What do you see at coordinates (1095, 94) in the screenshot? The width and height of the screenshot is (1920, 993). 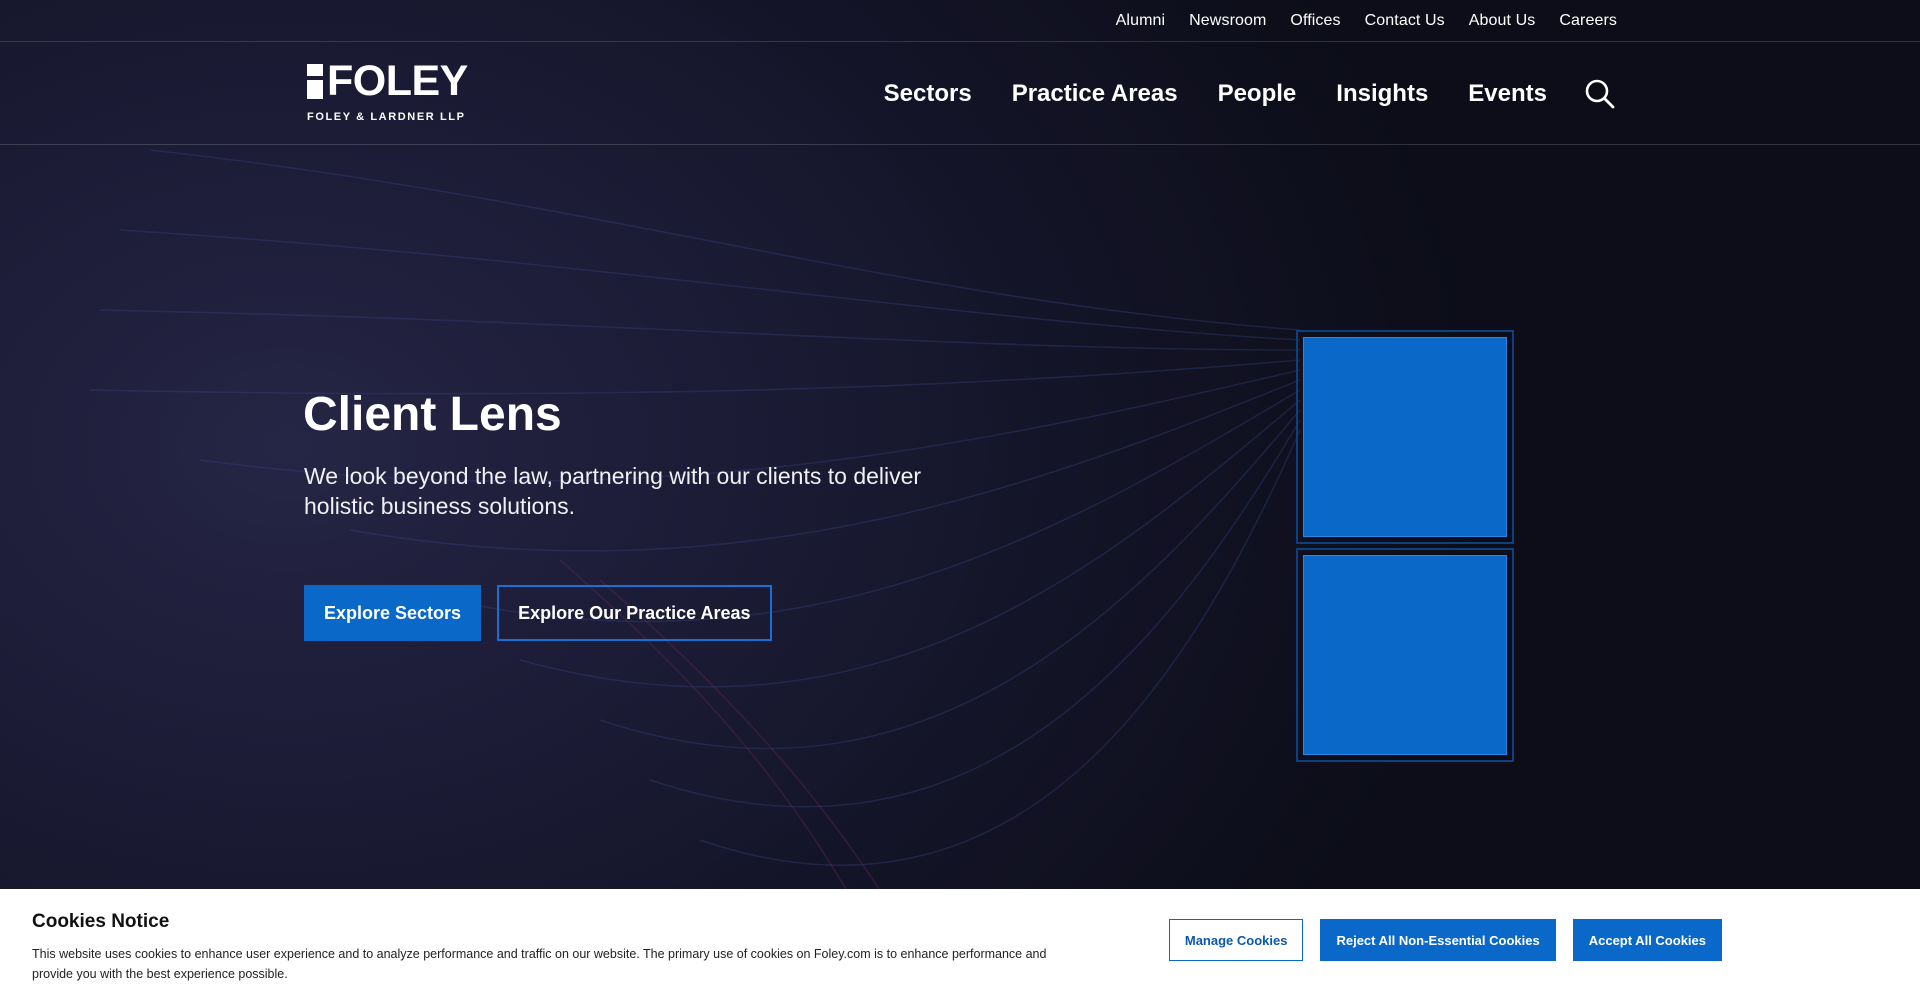 I see `nav-practice-areas: Practice Areas` at bounding box center [1095, 94].